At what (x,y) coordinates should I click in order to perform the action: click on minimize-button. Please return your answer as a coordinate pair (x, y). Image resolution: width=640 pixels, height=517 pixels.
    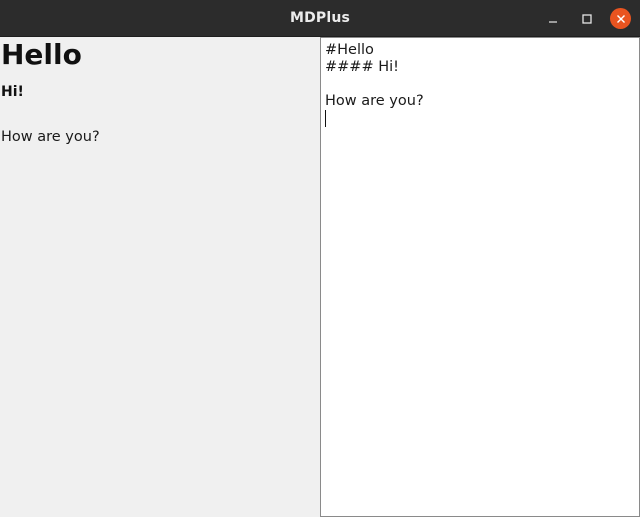
    Looking at the image, I should click on (552, 18).